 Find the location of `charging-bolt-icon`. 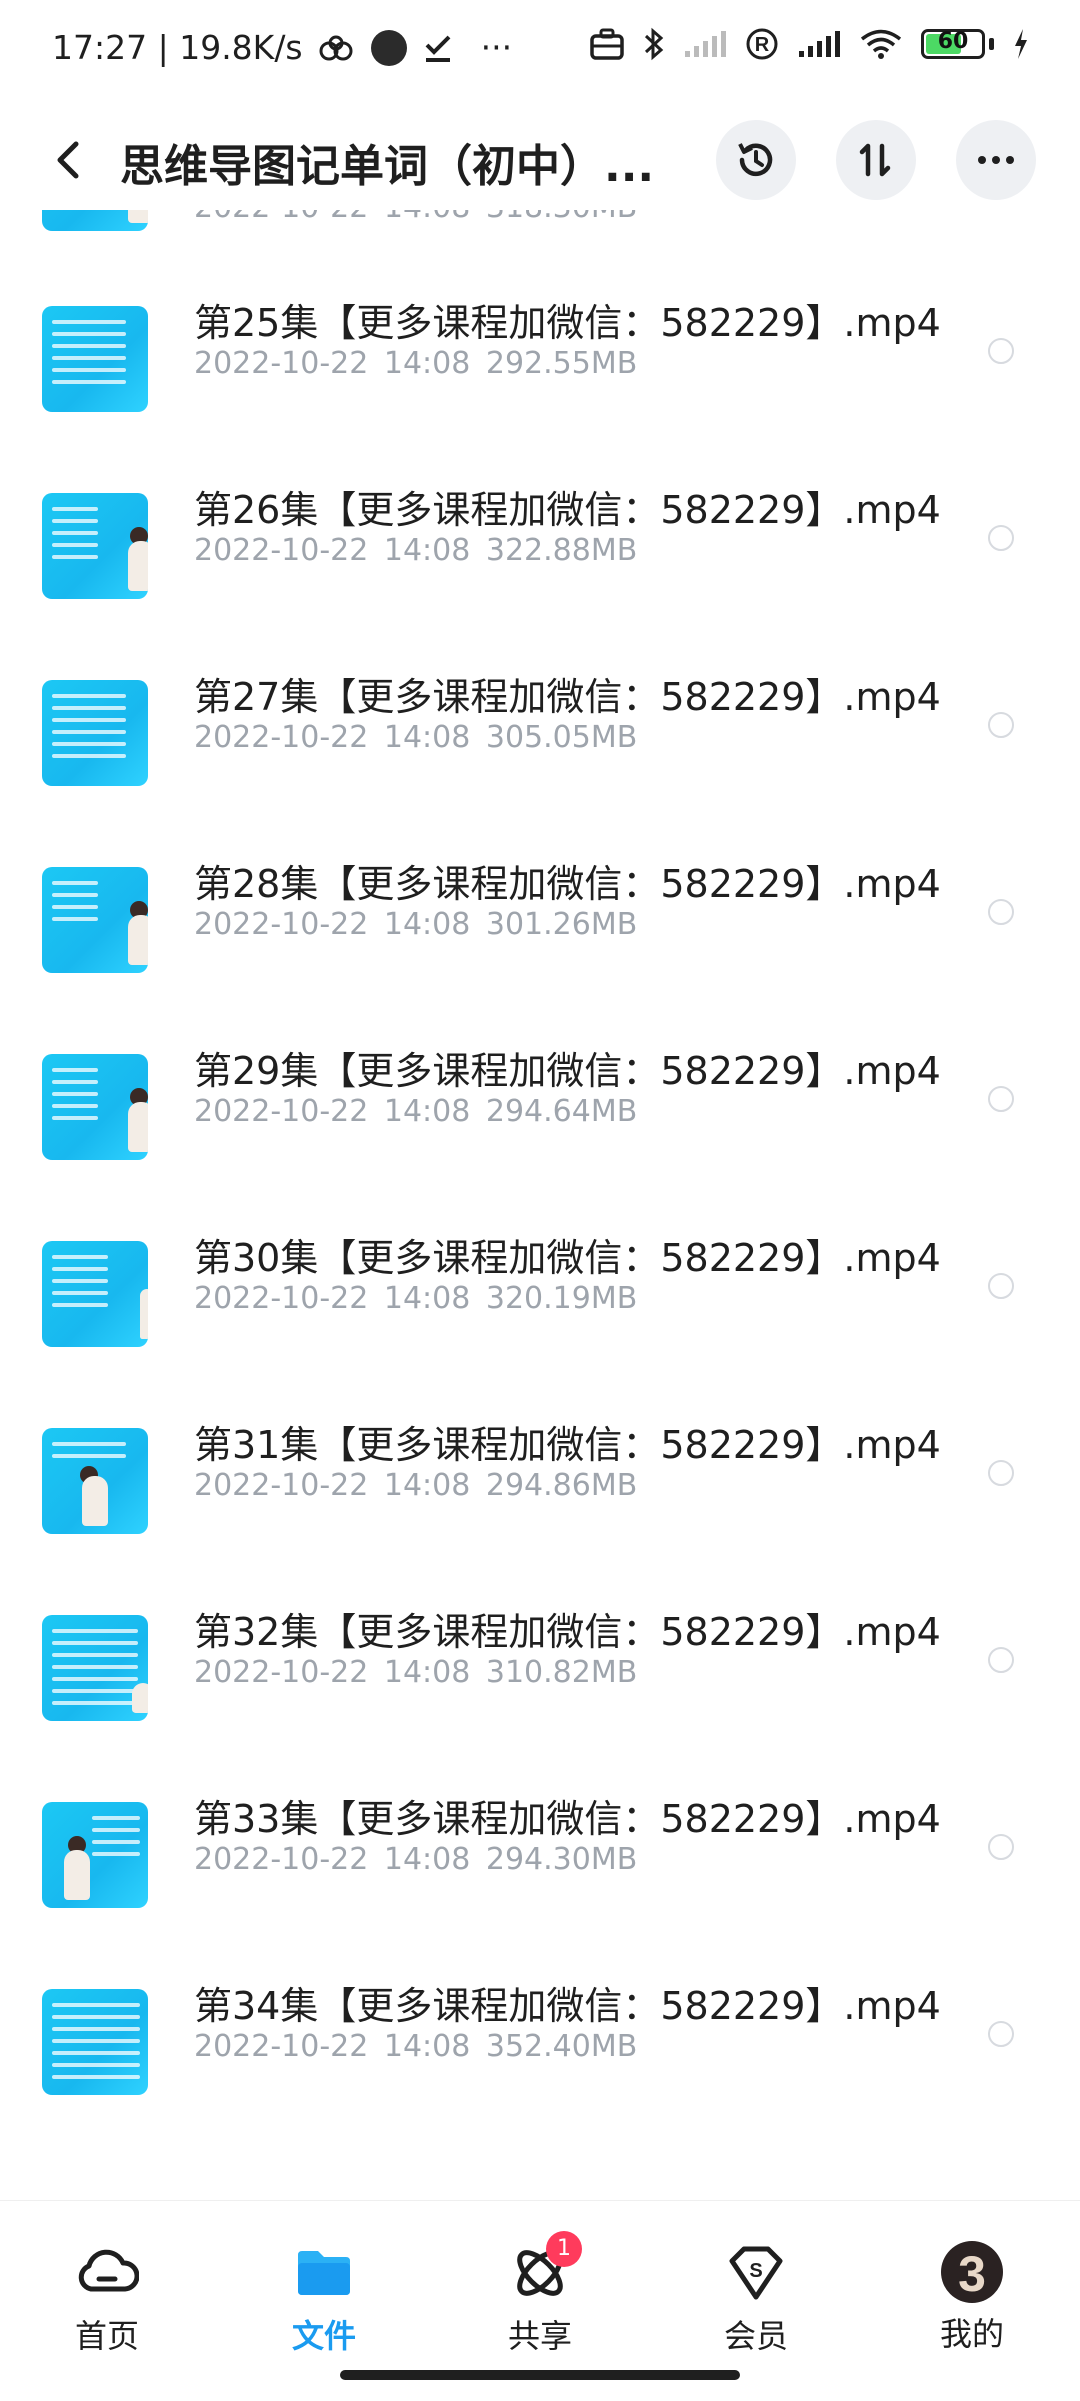

charging-bolt-icon is located at coordinates (1021, 44).